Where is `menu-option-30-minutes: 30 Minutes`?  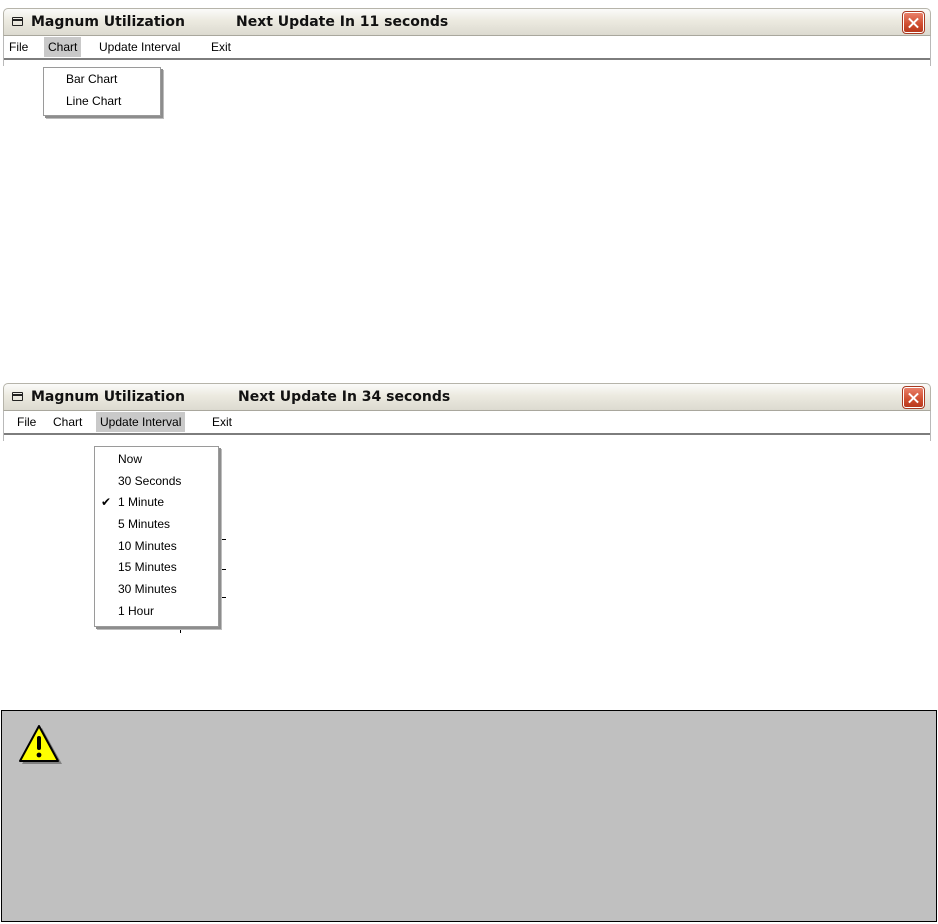
menu-option-30-minutes: 30 Minutes is located at coordinates (147, 589).